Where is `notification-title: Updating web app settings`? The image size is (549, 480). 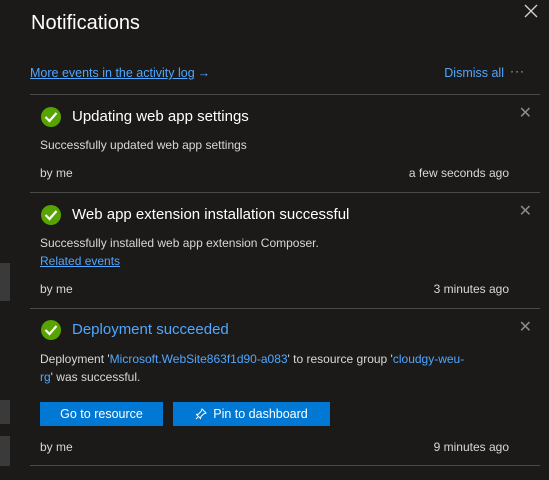 notification-title: Updating web app settings is located at coordinates (160, 116).